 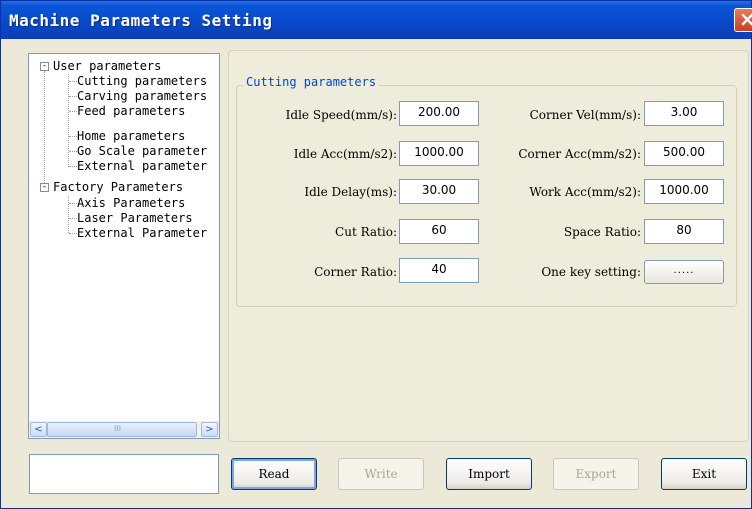 What do you see at coordinates (142, 233) in the screenshot?
I see `tree-item-external-parameter-factory: External Parameter` at bounding box center [142, 233].